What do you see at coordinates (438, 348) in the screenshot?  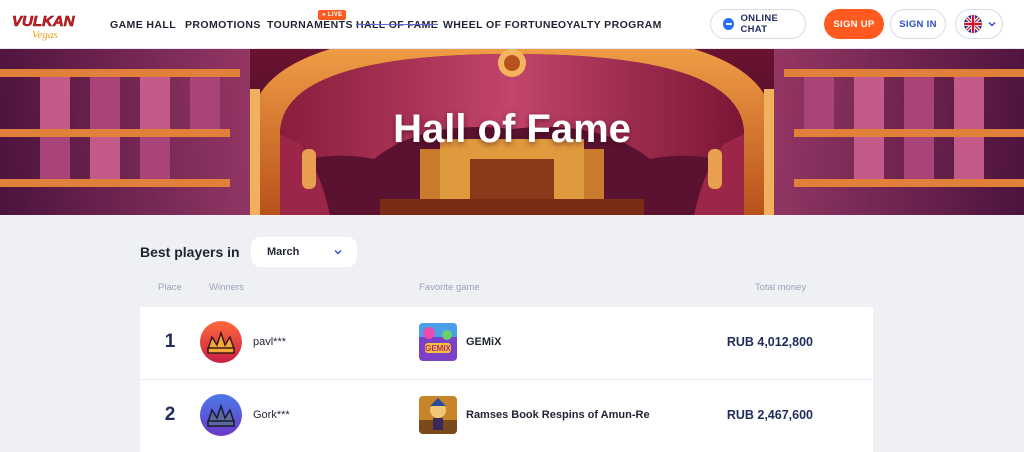 I see `svg-text: GEMIX` at bounding box center [438, 348].